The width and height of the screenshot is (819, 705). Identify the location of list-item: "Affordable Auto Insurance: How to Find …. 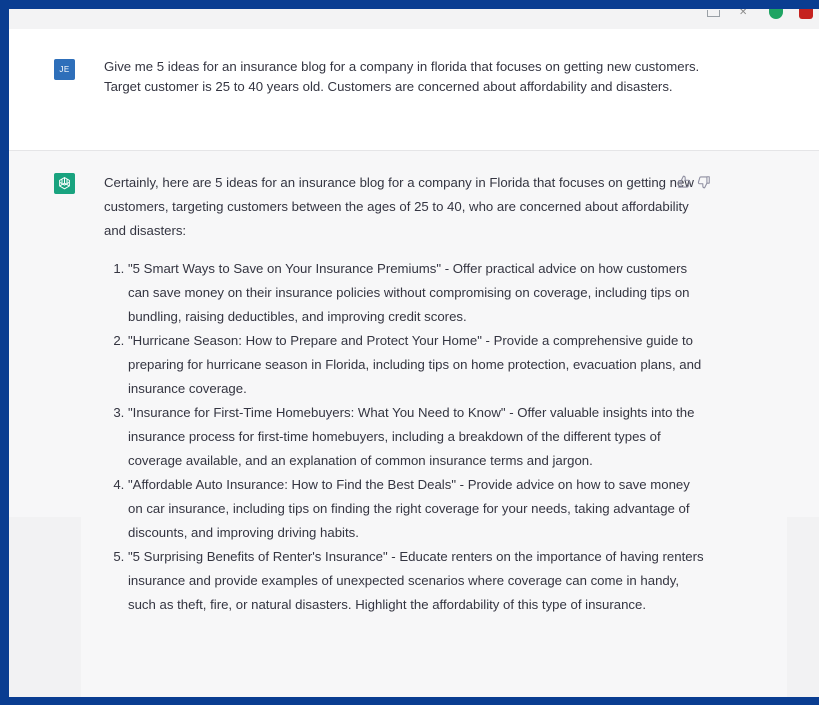
(416, 509).